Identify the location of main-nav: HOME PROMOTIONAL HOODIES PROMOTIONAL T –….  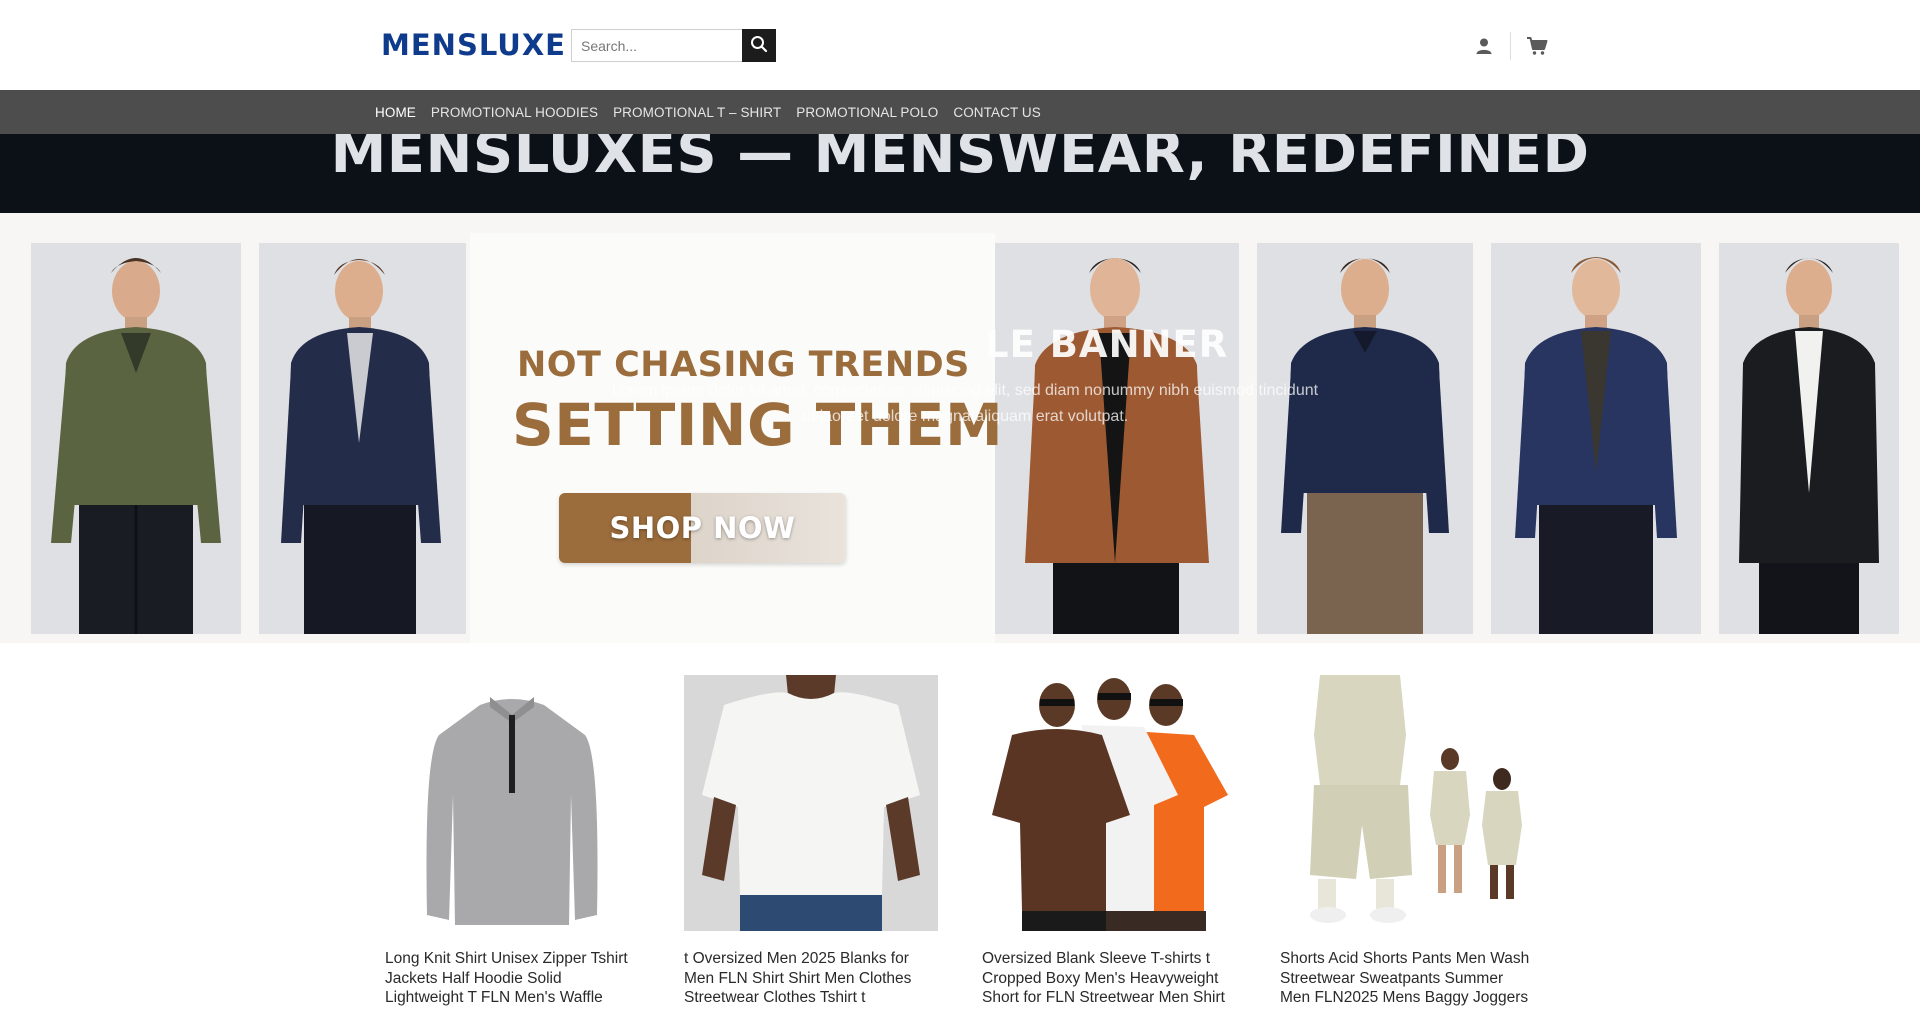
(960, 112).